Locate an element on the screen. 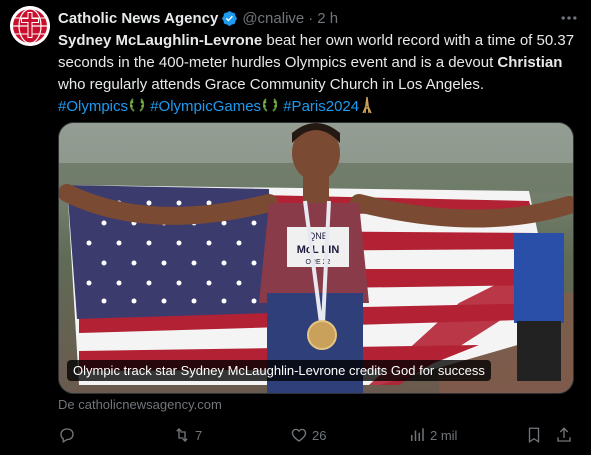 This screenshot has height=455, width=591. retweet-count: 7 is located at coordinates (199, 435).